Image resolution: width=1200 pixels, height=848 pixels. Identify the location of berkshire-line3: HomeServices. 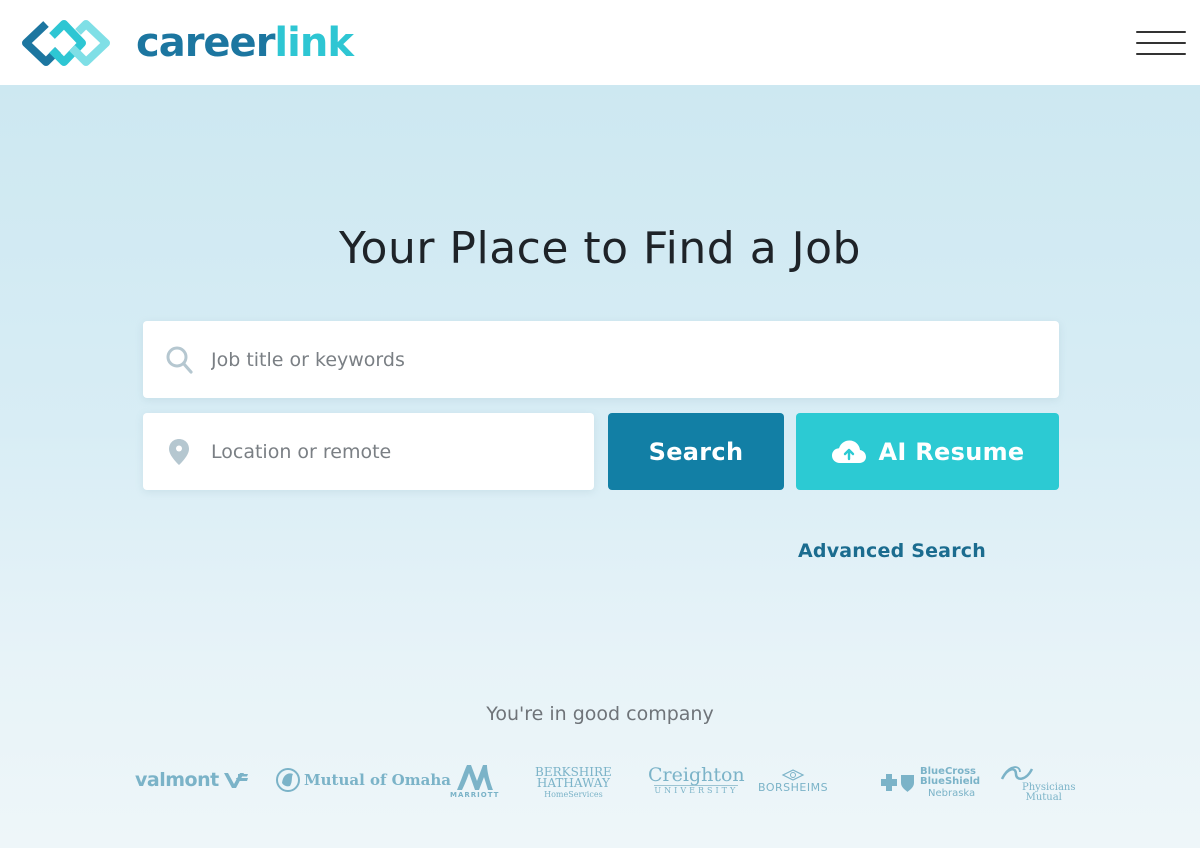
(573, 794).